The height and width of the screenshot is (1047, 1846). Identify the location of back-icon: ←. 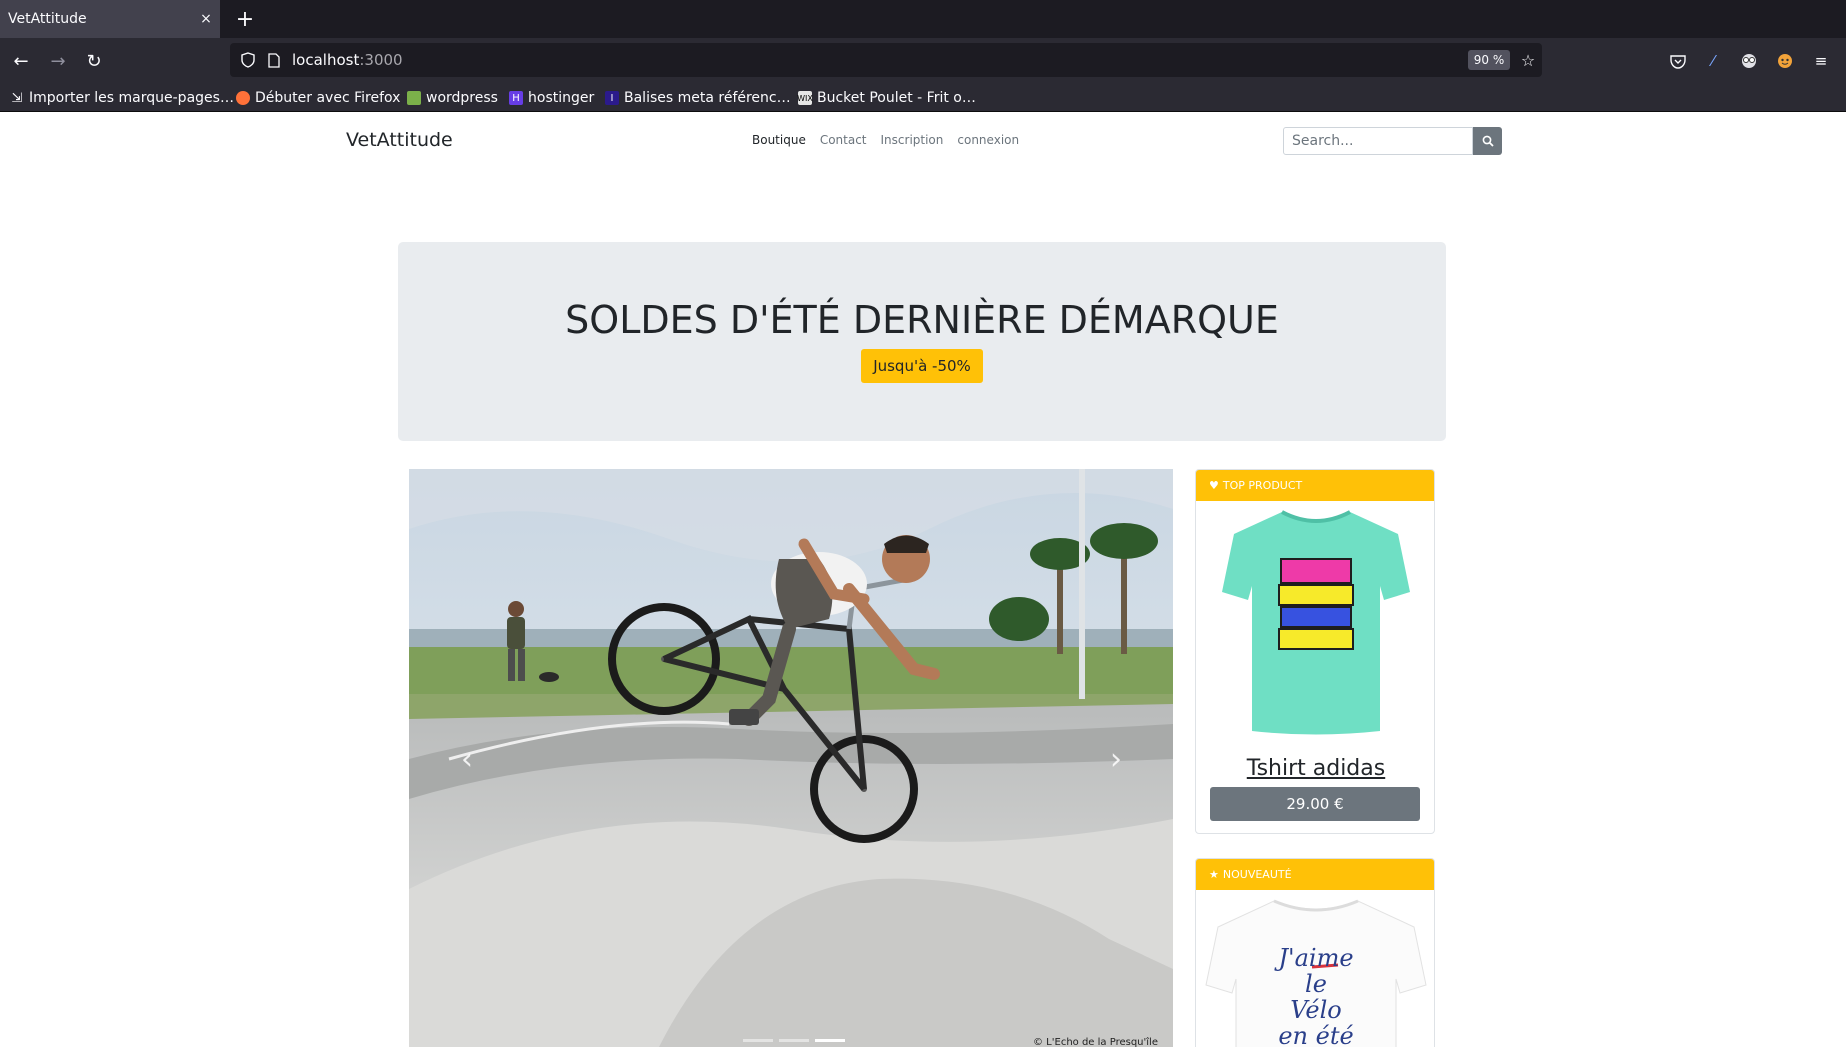
(21, 61).